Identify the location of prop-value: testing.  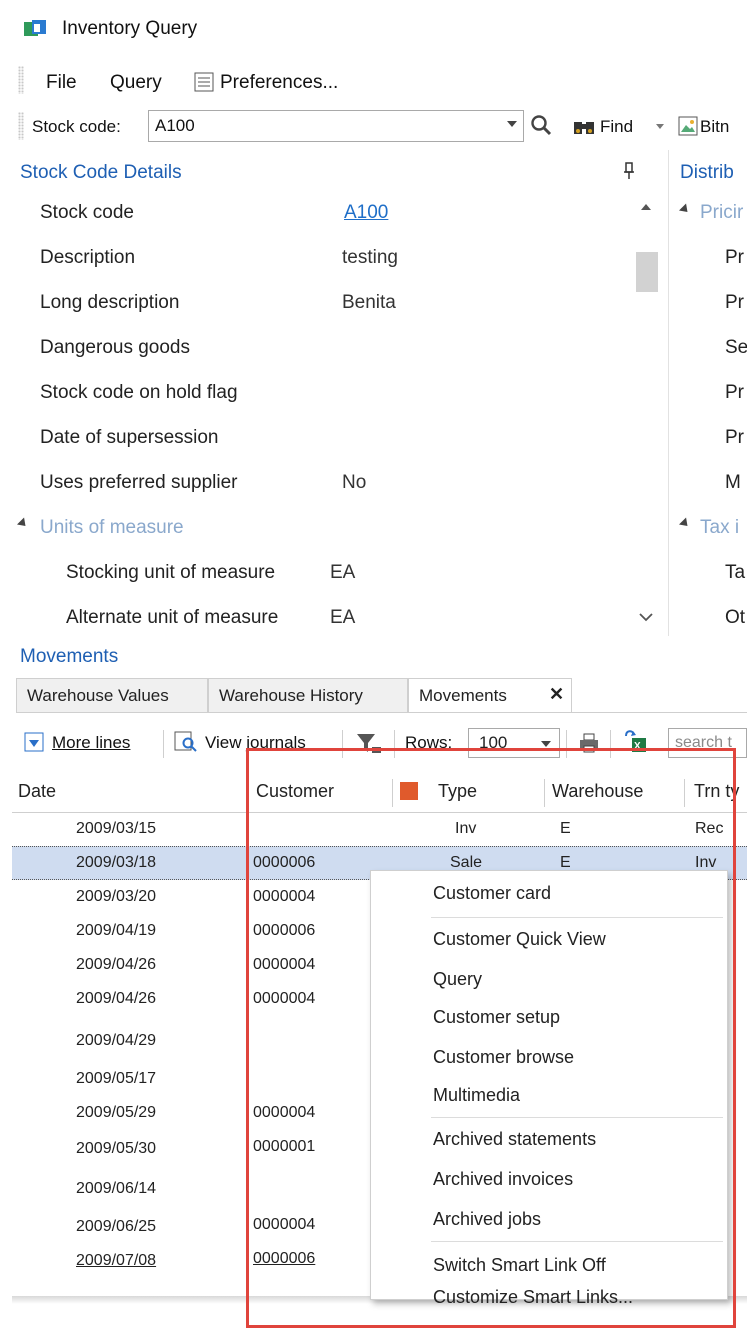
(370, 257).